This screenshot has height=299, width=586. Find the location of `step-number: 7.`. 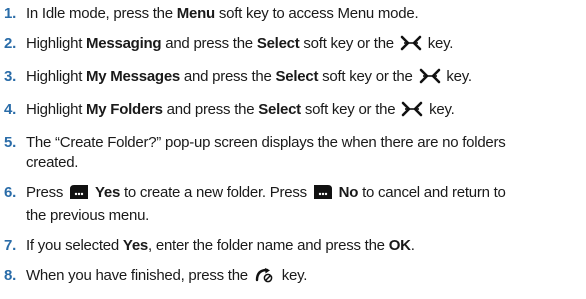

step-number: 7. is located at coordinates (10, 245).